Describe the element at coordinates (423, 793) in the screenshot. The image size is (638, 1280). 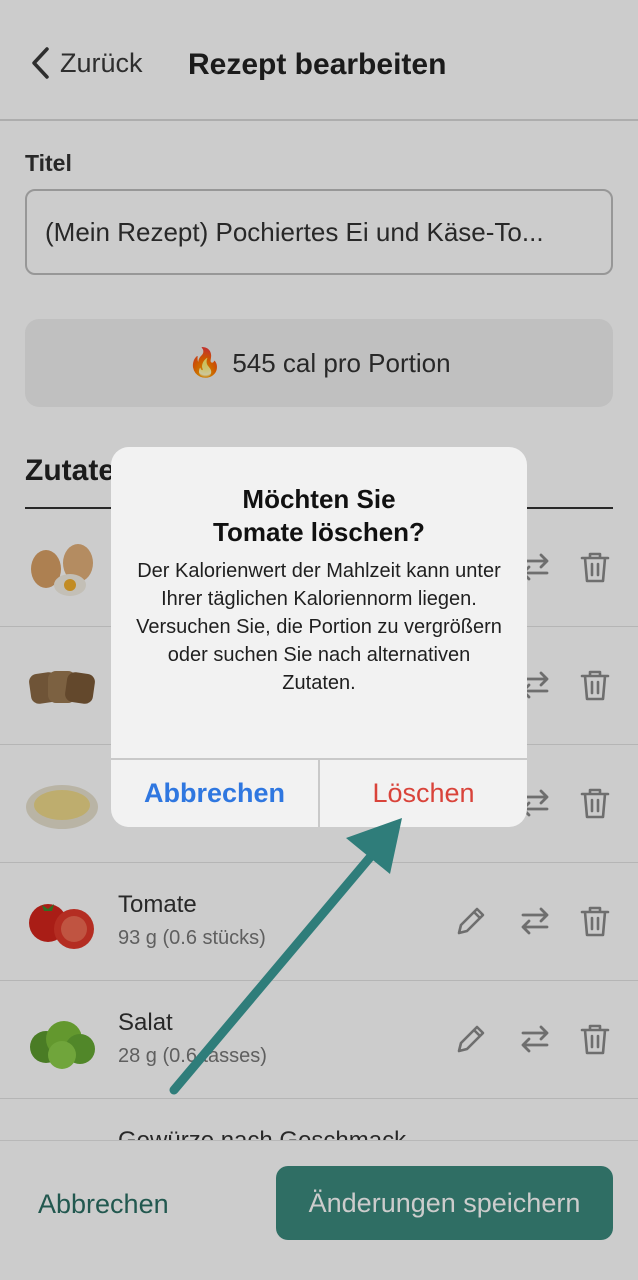
I see `dialog-delete-button: Löschen` at that location.